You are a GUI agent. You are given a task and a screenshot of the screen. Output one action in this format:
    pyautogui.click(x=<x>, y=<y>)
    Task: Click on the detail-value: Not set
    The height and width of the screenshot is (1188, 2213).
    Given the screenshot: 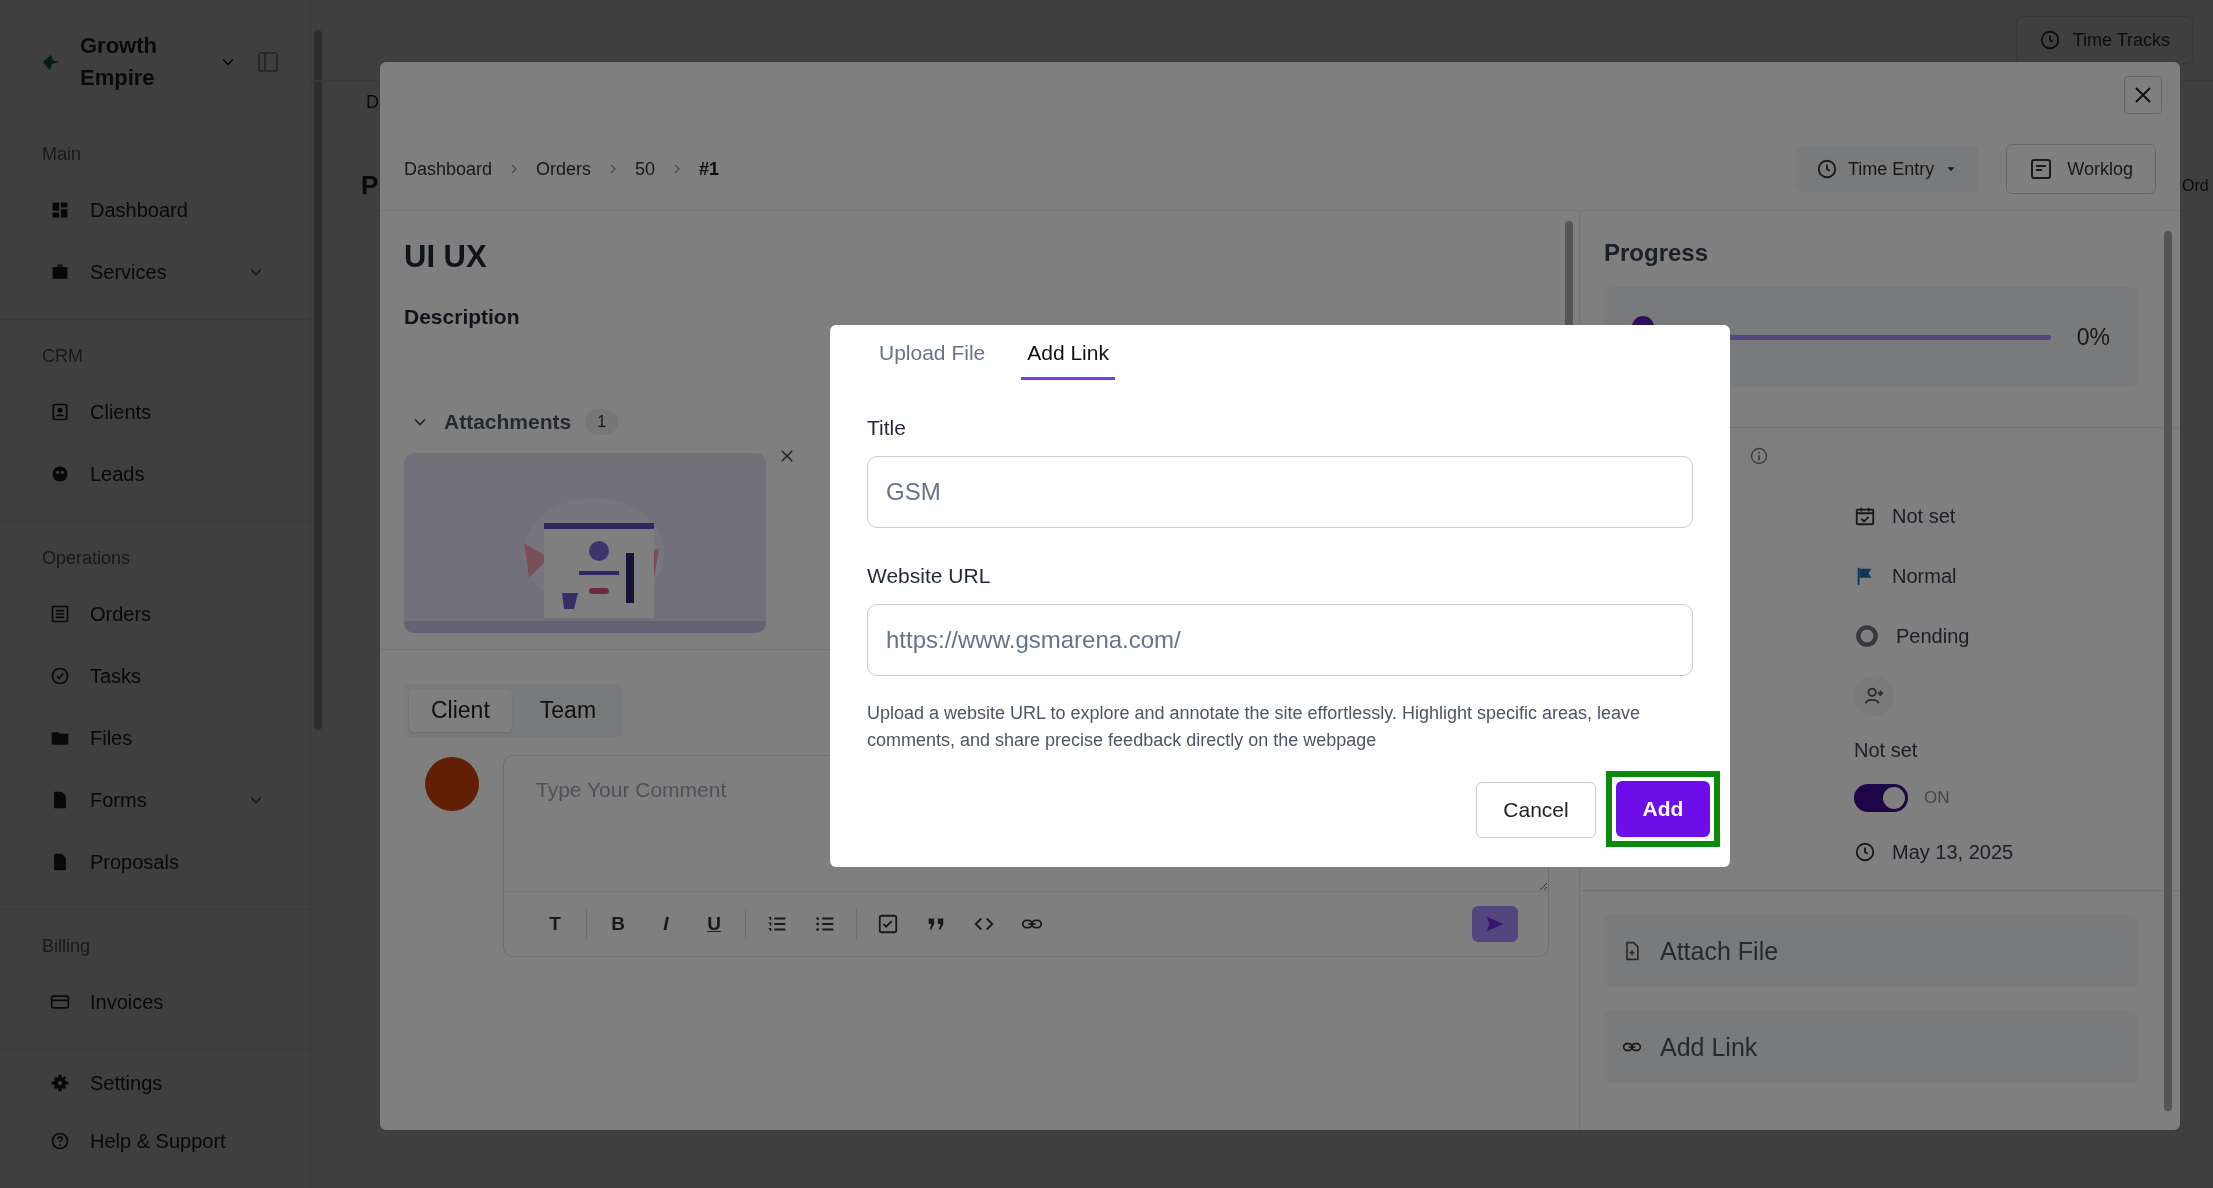 What is the action you would take?
    pyautogui.click(x=1886, y=750)
    